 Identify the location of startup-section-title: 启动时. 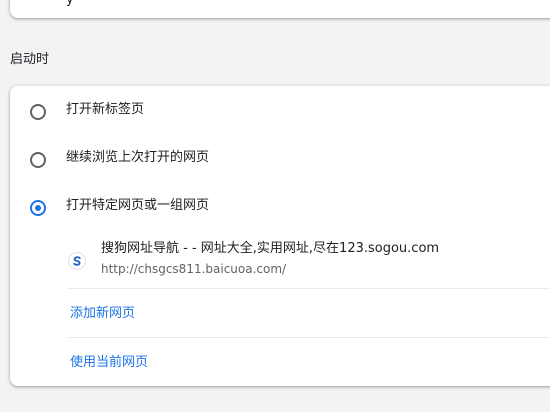
(30, 59).